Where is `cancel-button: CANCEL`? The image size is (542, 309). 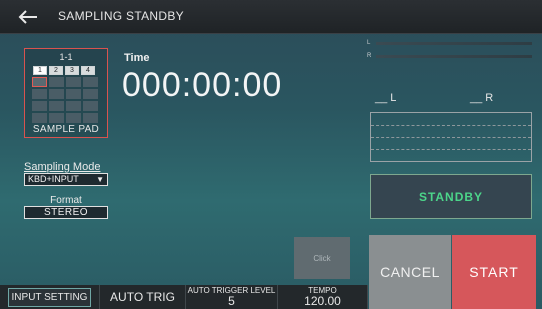 cancel-button: CANCEL is located at coordinates (410, 272).